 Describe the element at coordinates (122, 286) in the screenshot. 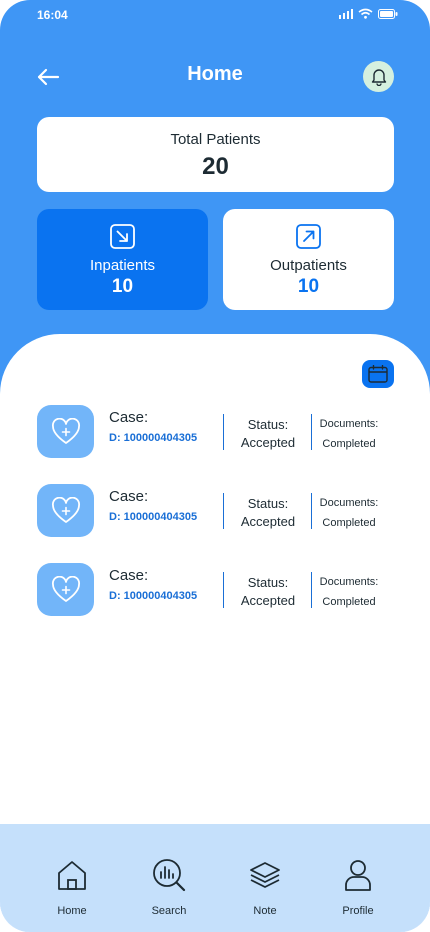

I see `inpatients-value: 10` at that location.